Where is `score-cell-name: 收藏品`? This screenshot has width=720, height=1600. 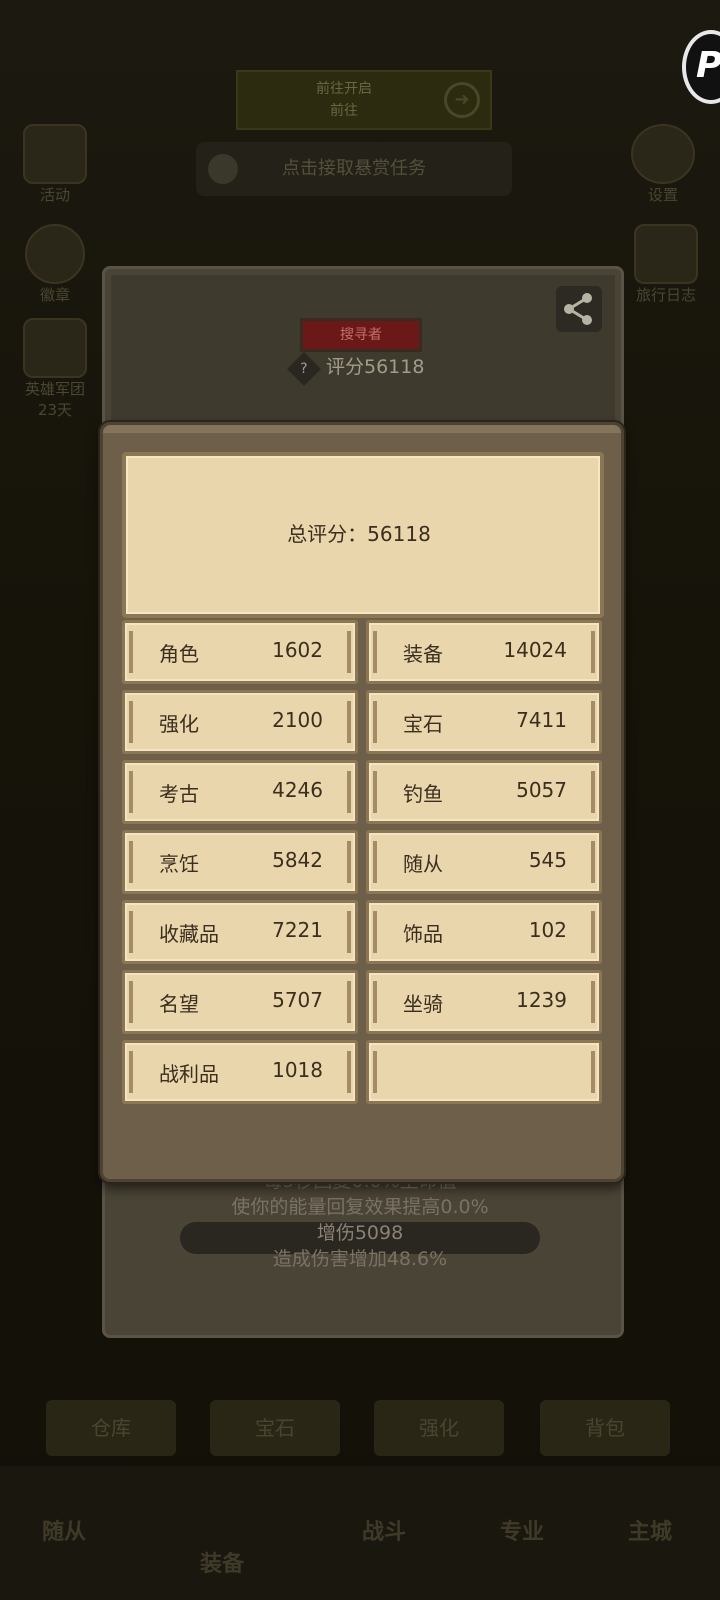 score-cell-name: 收藏品 is located at coordinates (189, 934).